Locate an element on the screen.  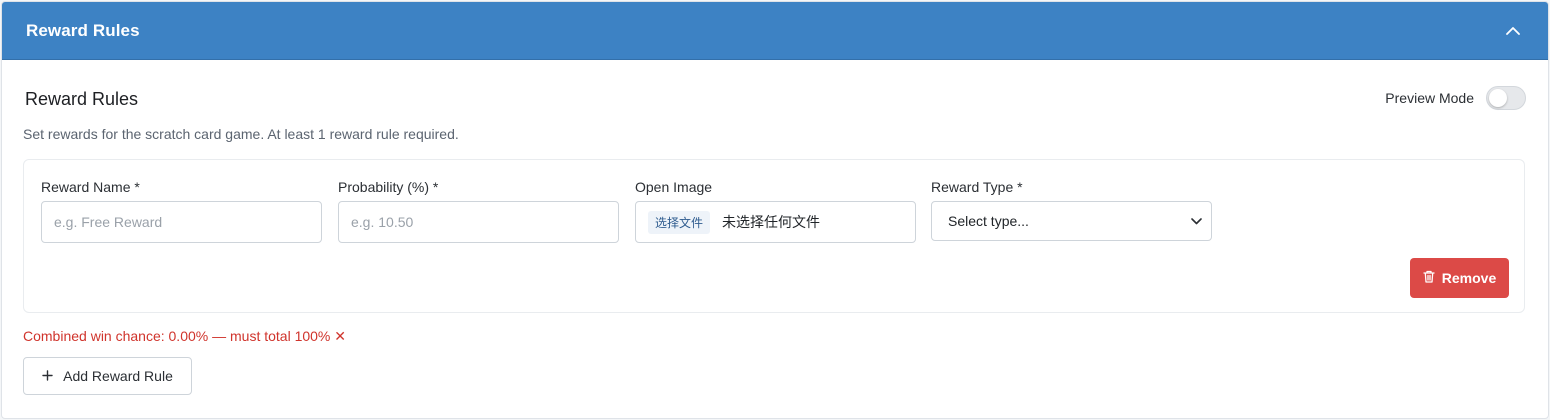
reward-name-input is located at coordinates (181, 222).